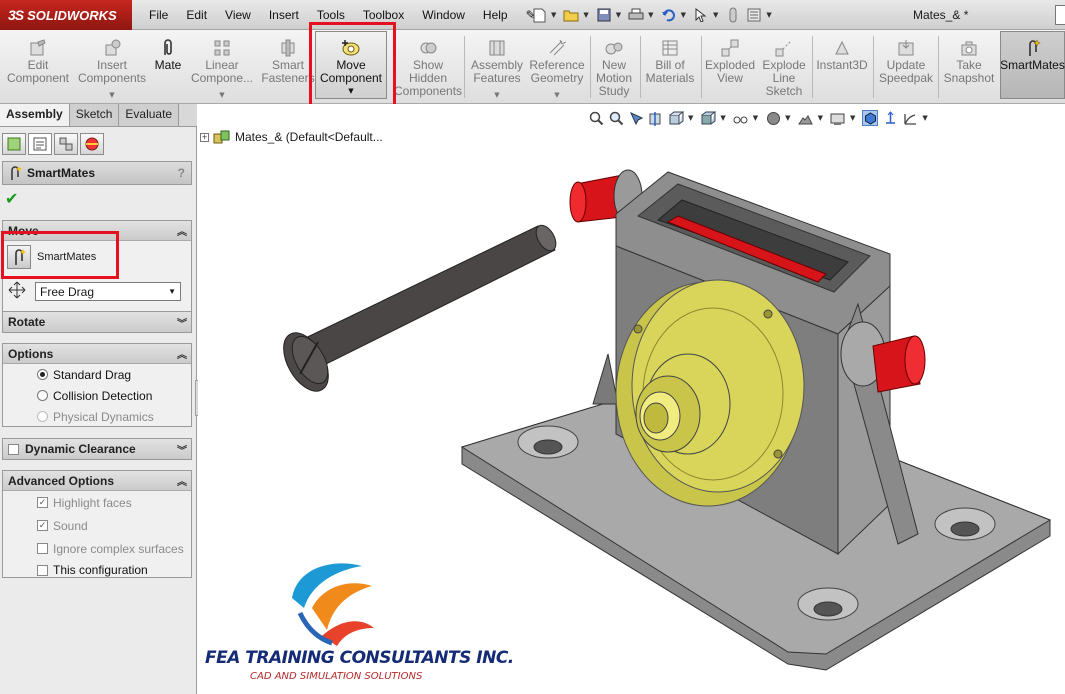 The image size is (1065, 694). Describe the element at coordinates (669, 15) in the screenshot. I see `undo-icon` at that location.